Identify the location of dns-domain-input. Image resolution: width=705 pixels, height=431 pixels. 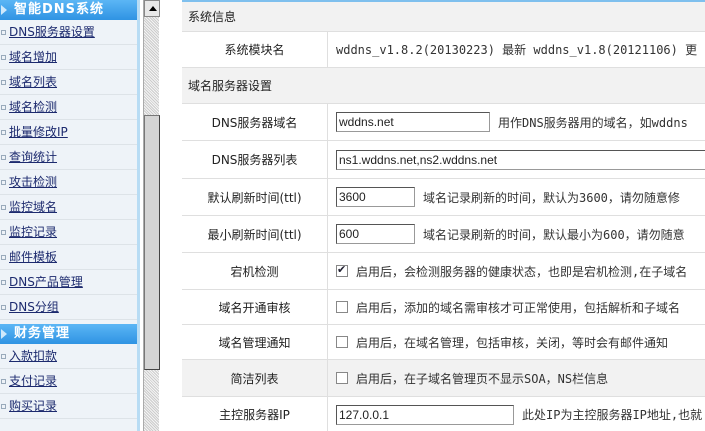
(413, 122).